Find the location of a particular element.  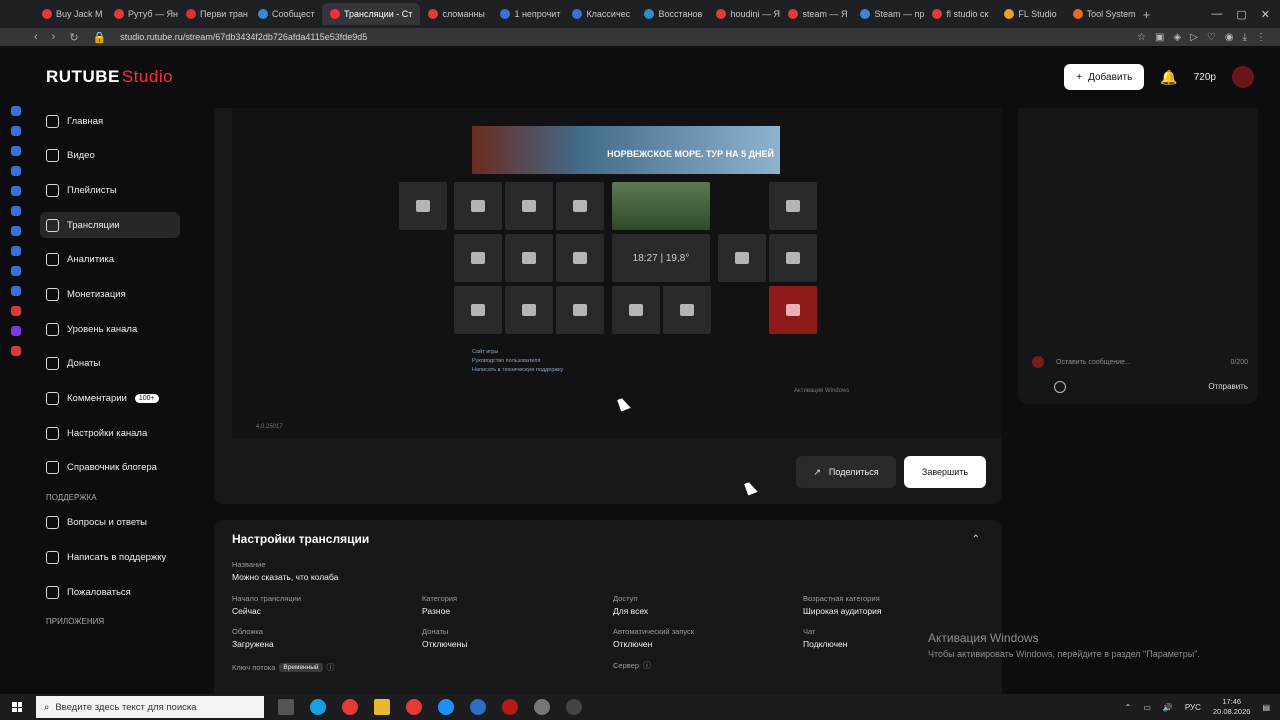

add-button: + Добавить is located at coordinates (1104, 77).